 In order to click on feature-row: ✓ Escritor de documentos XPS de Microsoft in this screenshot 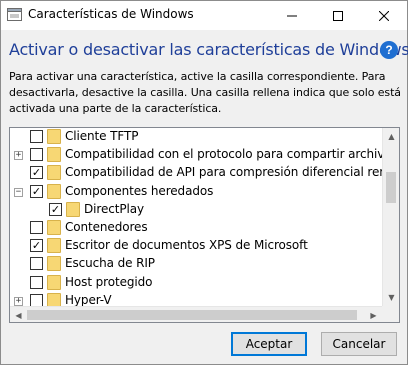, I will do `click(196, 246)`.